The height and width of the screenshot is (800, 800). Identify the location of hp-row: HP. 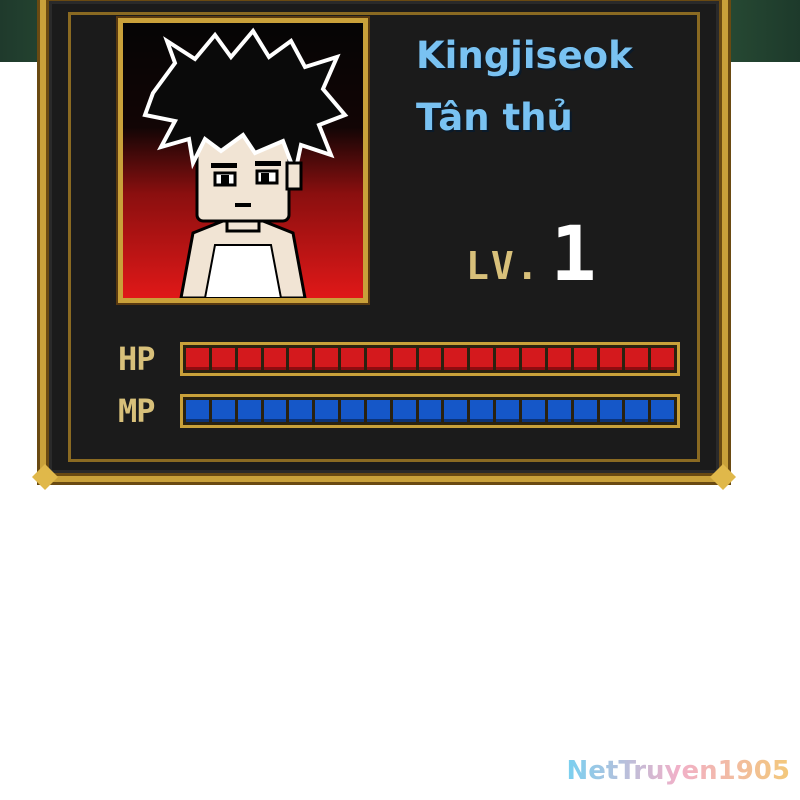
(399, 359).